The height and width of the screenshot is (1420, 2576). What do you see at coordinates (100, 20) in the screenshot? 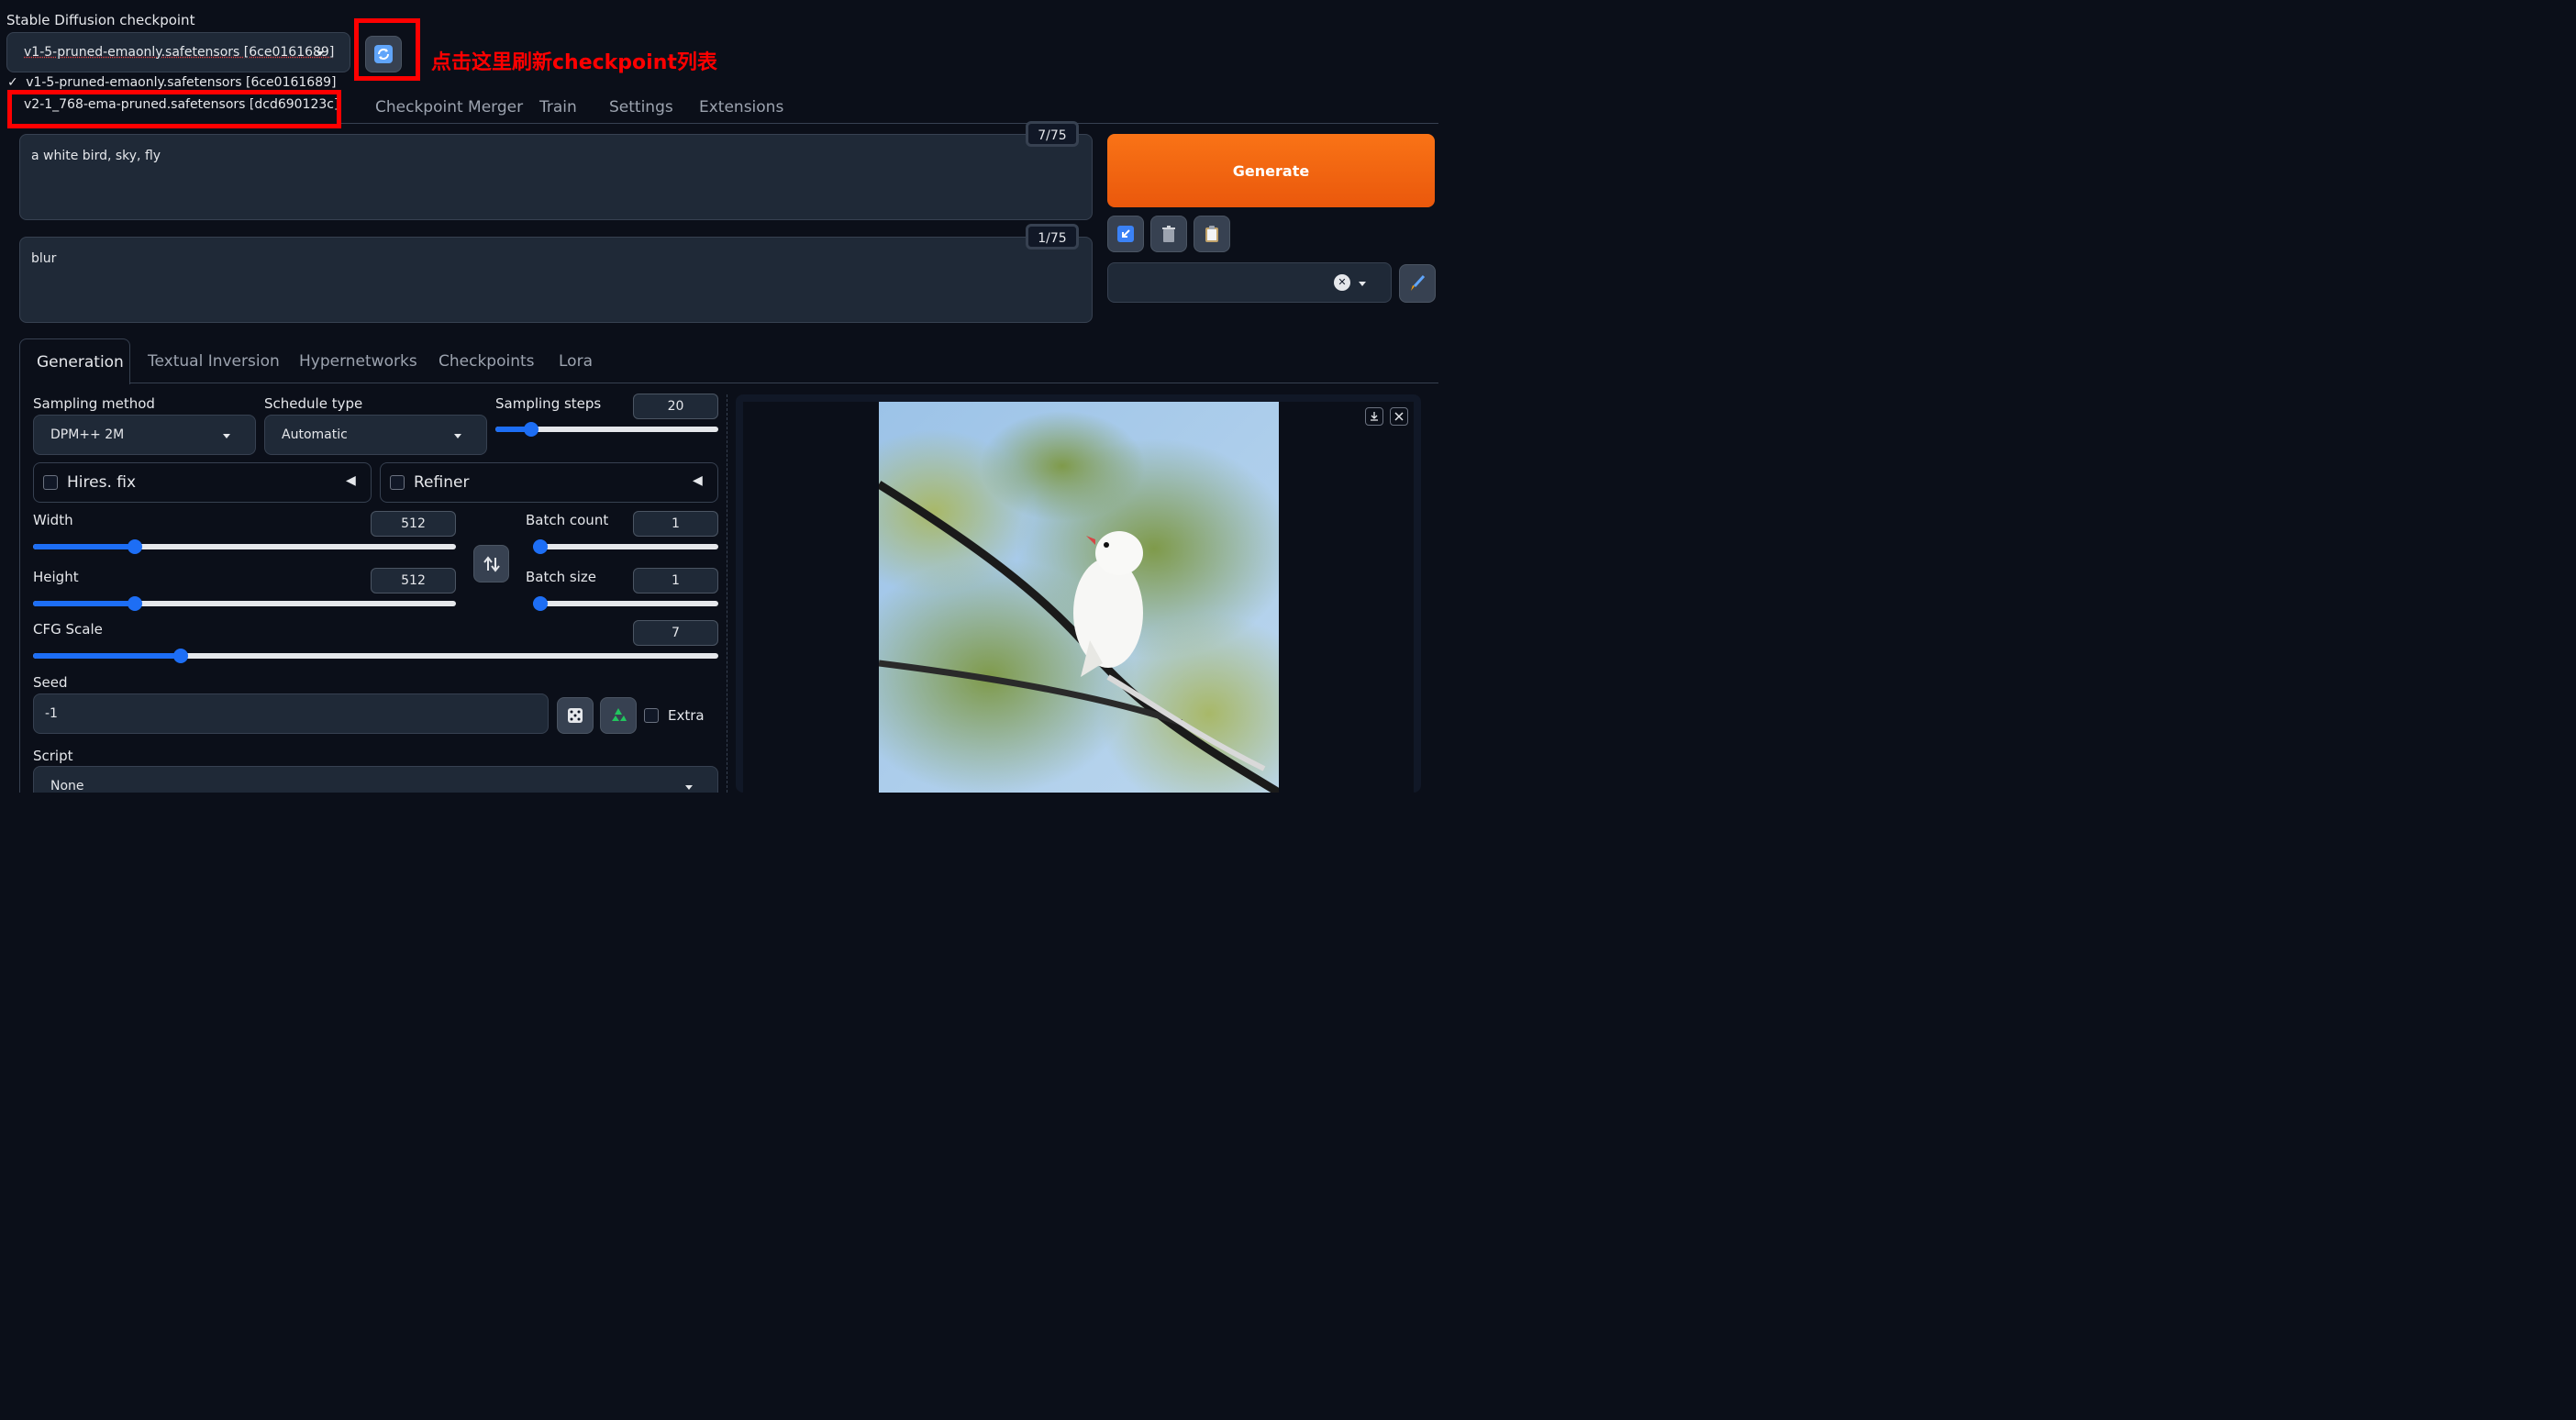
I see `checkpoint-label: Stable Diffusion checkpoint` at bounding box center [100, 20].